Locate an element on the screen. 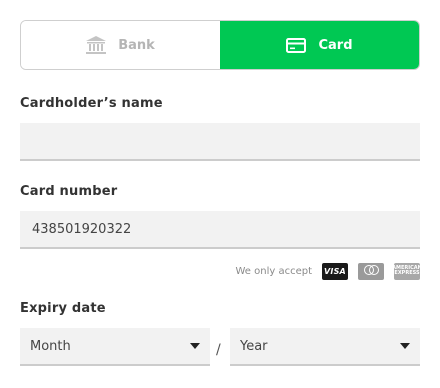  payment-method-tabs: Bank Card is located at coordinates (220, 45).